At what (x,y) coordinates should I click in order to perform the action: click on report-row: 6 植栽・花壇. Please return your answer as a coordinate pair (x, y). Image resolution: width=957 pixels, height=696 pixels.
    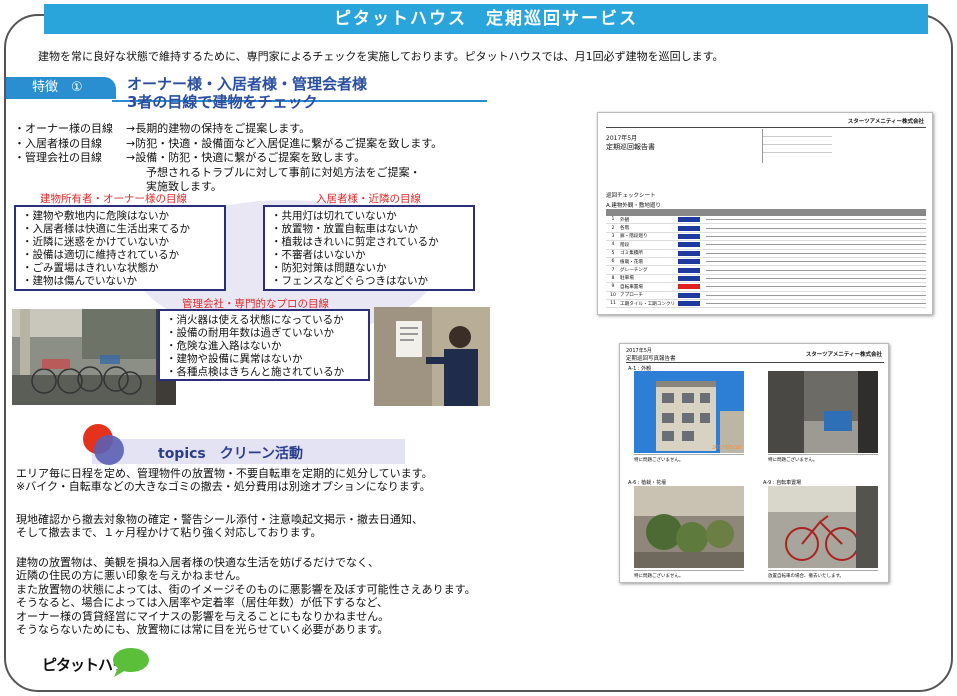
    Looking at the image, I should click on (766, 262).